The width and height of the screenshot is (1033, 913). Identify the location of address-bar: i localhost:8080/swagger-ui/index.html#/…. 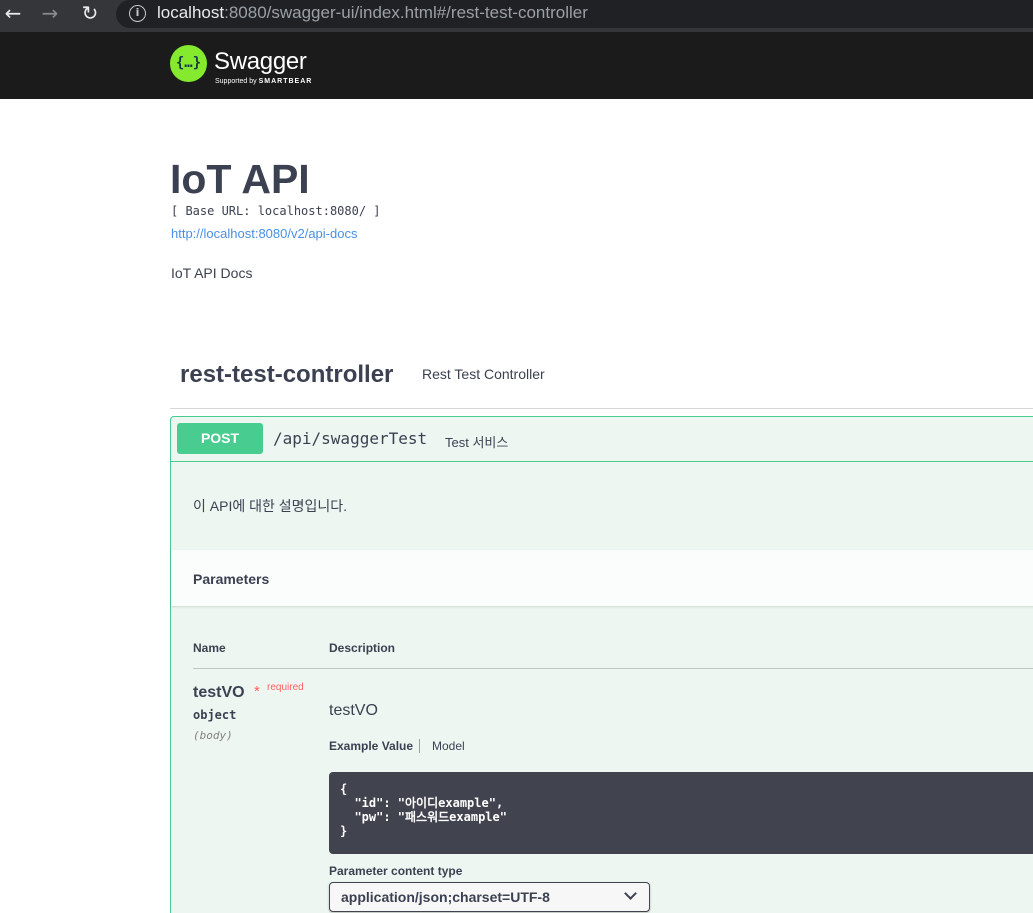
(574, 14).